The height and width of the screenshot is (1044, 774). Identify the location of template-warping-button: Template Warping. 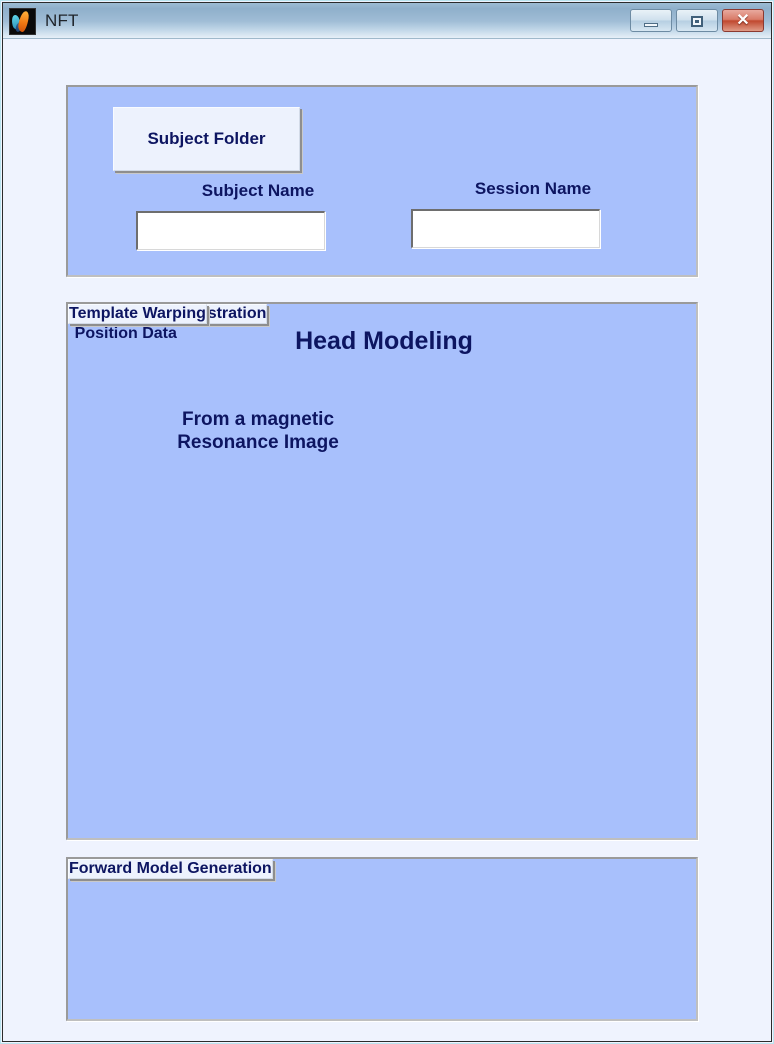
(137, 314).